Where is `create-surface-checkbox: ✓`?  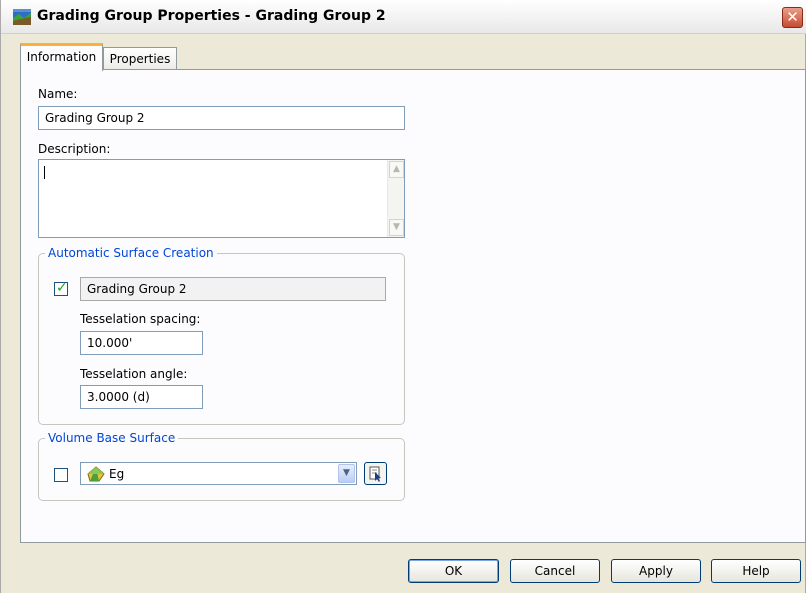
create-surface-checkbox: ✓ is located at coordinates (61, 288).